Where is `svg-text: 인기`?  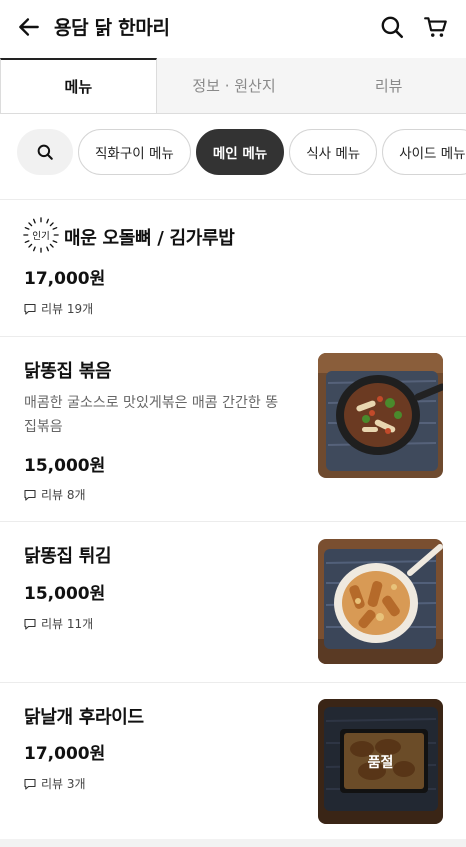
svg-text: 인기 is located at coordinates (40, 236).